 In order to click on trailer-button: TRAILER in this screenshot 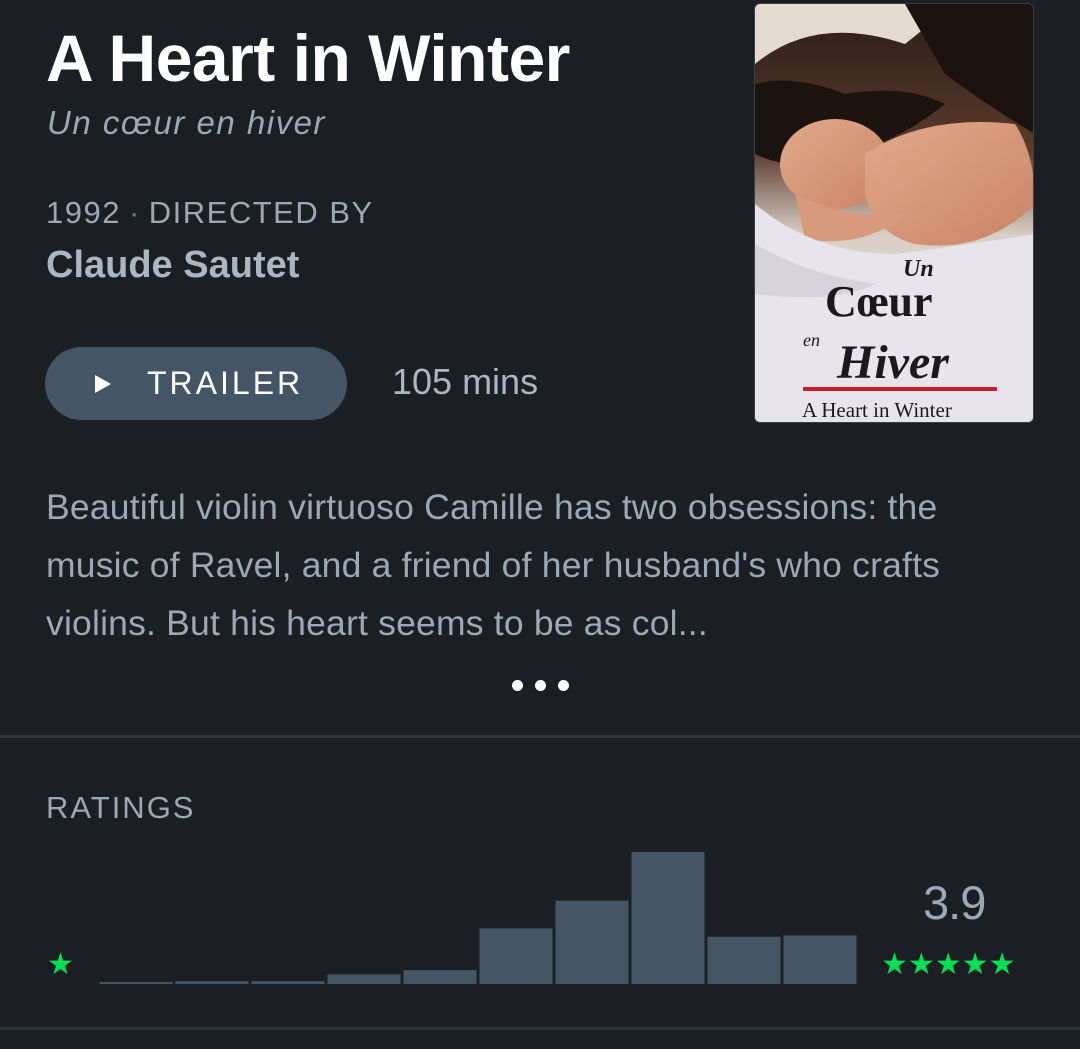, I will do `click(196, 383)`.